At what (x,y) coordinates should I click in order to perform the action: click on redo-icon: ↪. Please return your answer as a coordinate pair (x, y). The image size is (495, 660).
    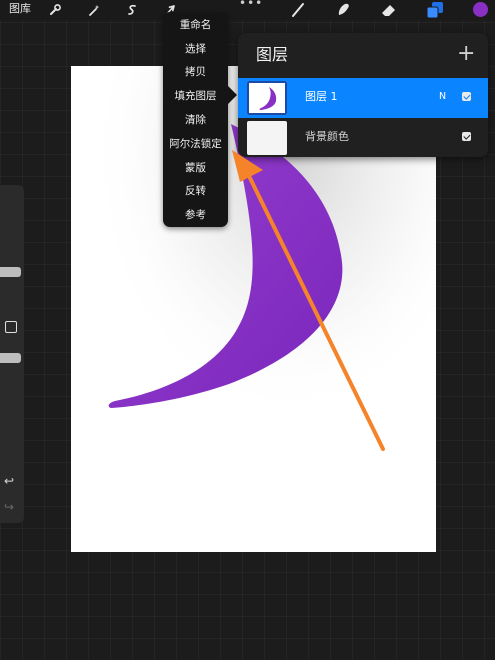
    Looking at the image, I should click on (9, 507).